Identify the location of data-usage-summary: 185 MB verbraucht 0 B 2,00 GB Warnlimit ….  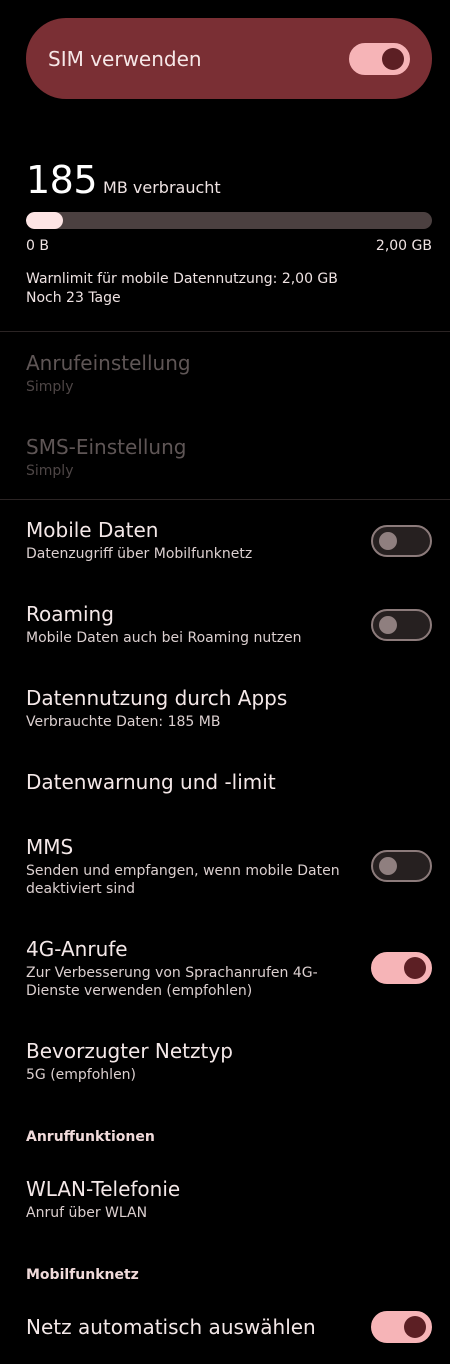
(229, 233).